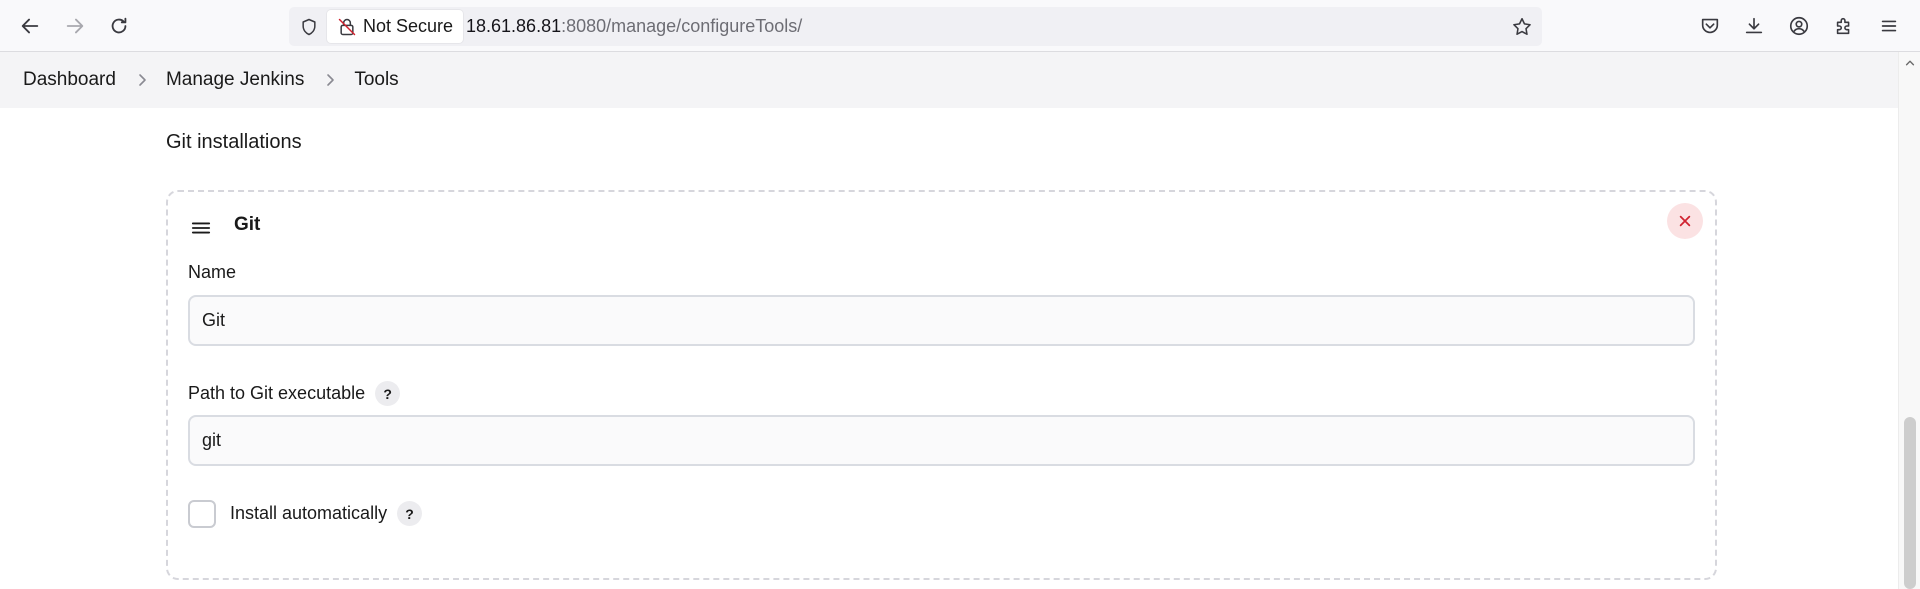  Describe the element at coordinates (277, 393) in the screenshot. I see `path-label-text: Path to Git executable` at that location.